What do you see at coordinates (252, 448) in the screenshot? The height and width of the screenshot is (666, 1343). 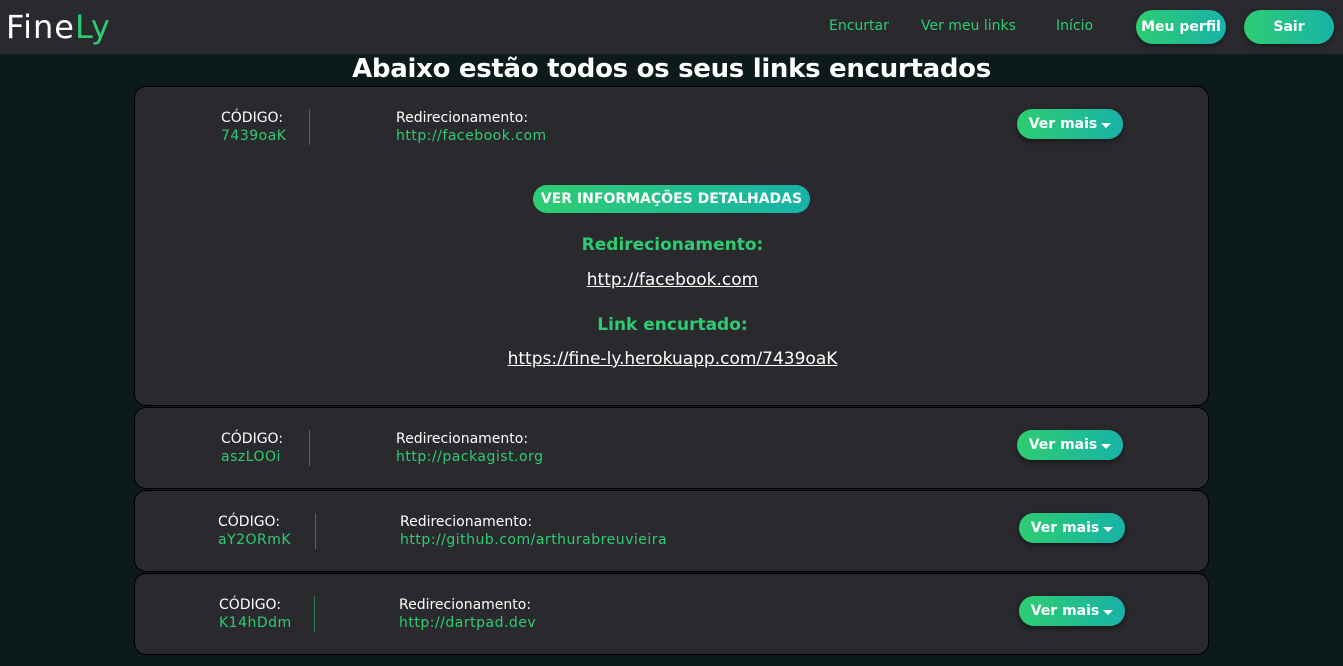 I see `code-block: CÓDIGO: aszLOOi` at bounding box center [252, 448].